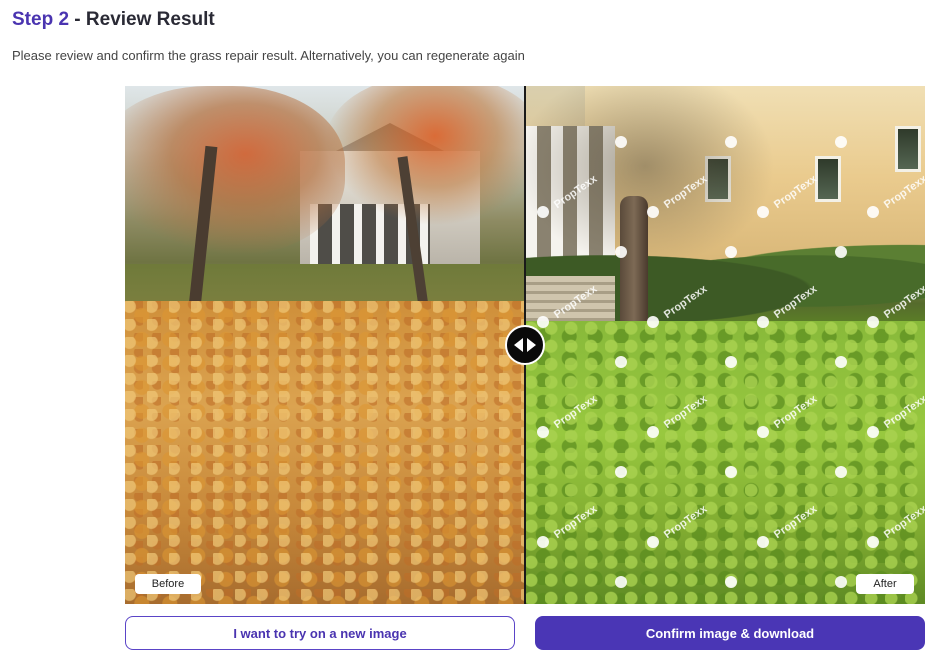  Describe the element at coordinates (168, 584) in the screenshot. I see `before-label: Before` at that location.